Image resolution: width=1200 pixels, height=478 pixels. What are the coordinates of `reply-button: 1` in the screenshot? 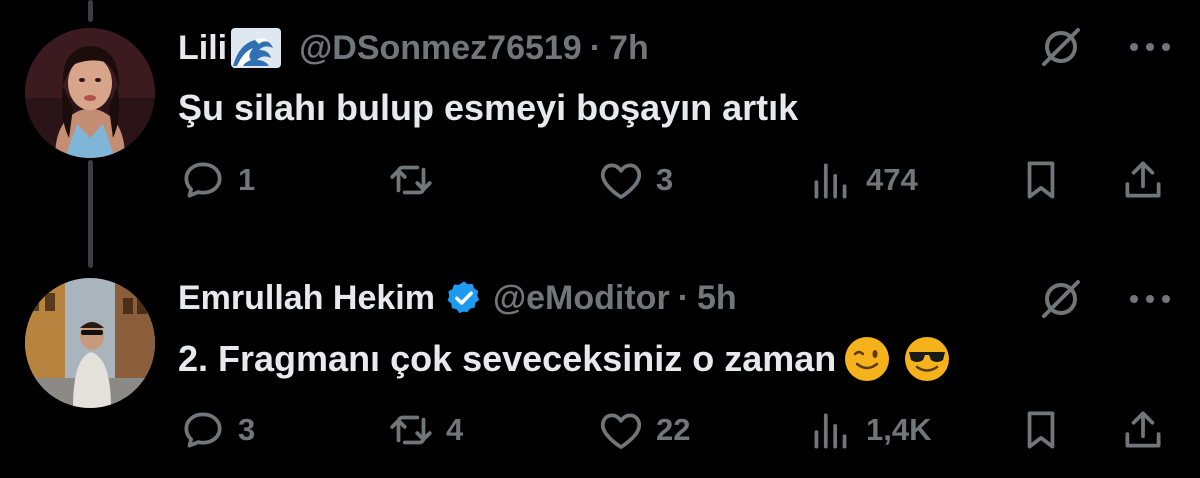 It's located at (216, 180).